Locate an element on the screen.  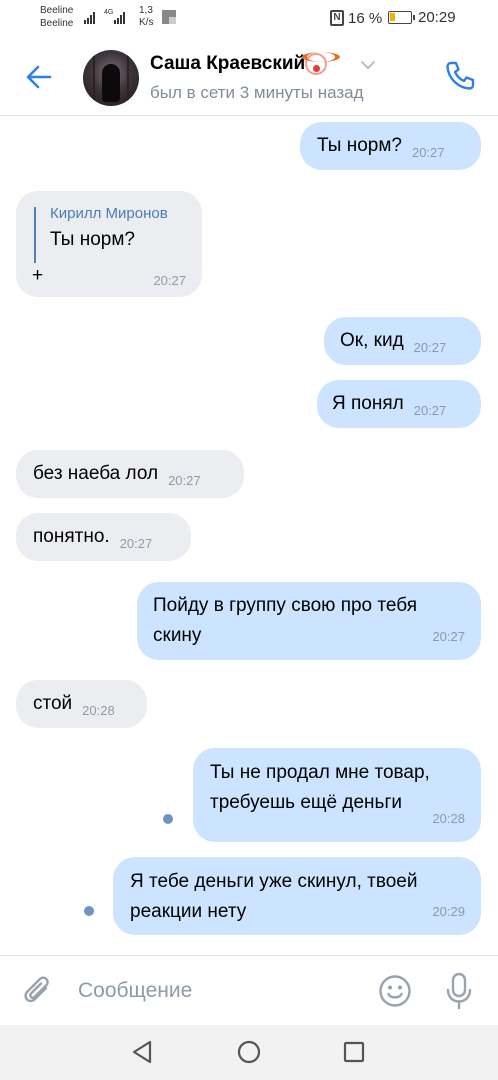
incoming-message-with-reply: Кирилл Миронов Ты норм? + 20:27 is located at coordinates (109, 244).